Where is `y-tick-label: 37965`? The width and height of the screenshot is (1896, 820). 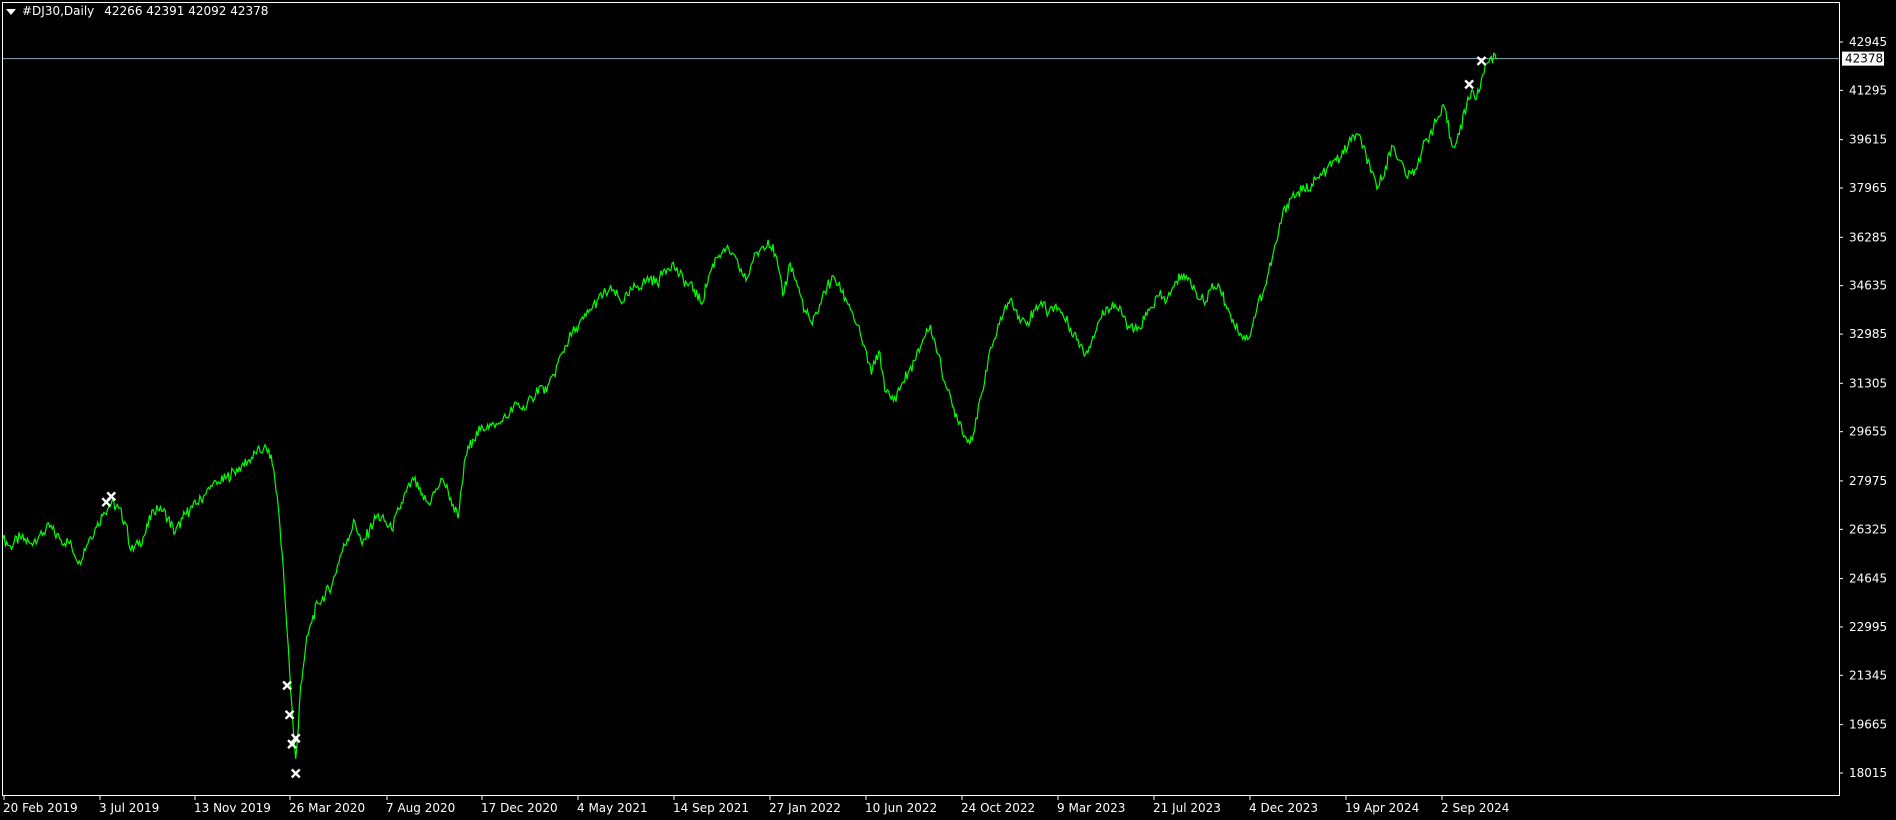
y-tick-label: 37965 is located at coordinates (1868, 188).